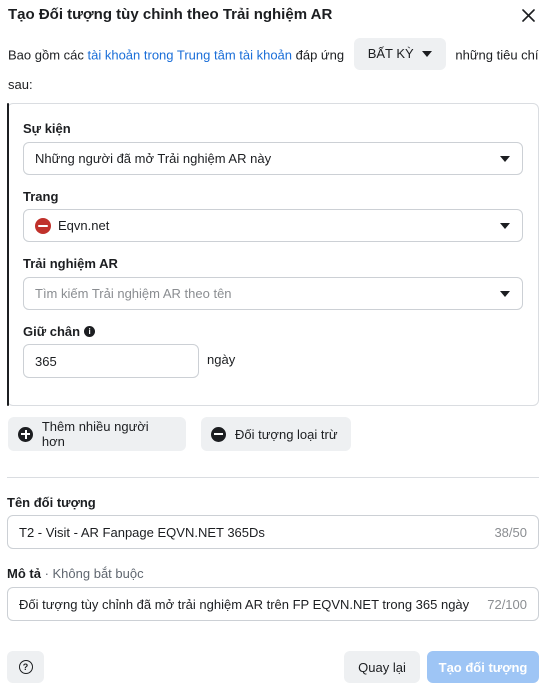  Describe the element at coordinates (47, 128) in the screenshot. I see `event-label: Sự kiện` at that location.